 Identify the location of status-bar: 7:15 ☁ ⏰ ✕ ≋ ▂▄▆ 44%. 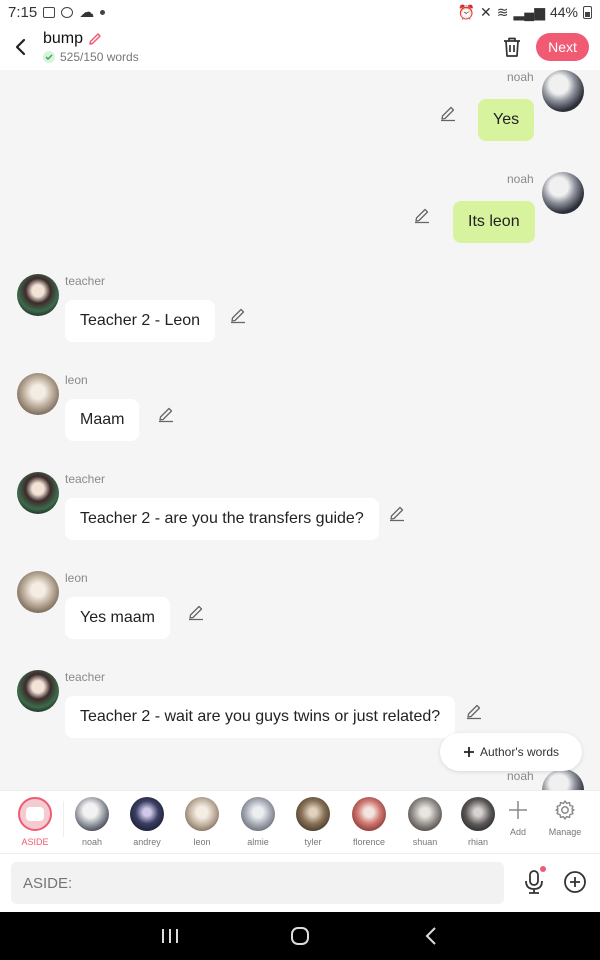
(300, 12).